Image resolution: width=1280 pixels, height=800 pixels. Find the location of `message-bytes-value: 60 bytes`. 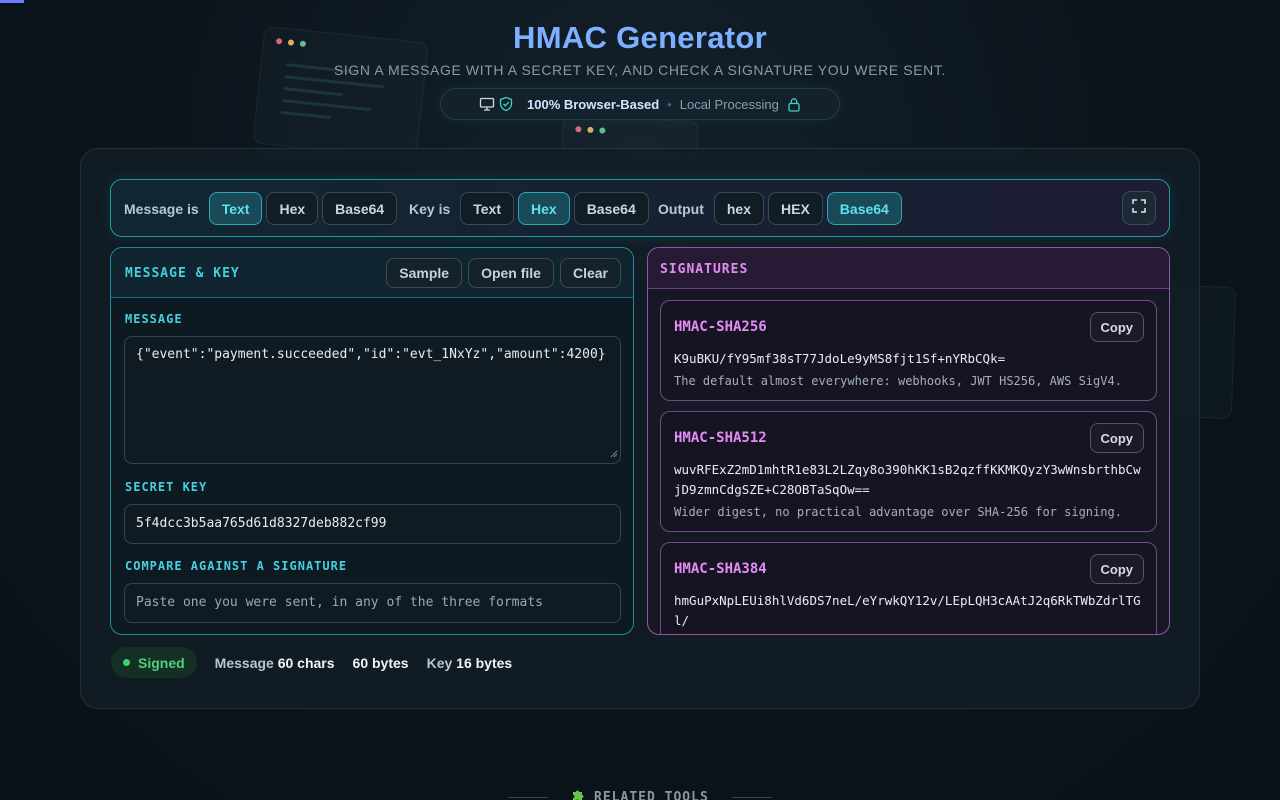

message-bytes-value: 60 bytes is located at coordinates (380, 662).